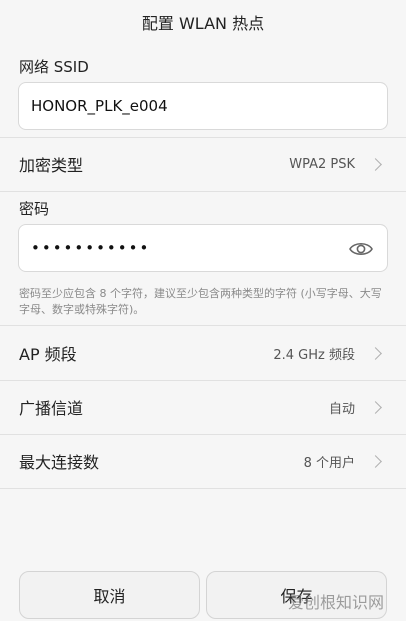 The width and height of the screenshot is (406, 621). Describe the element at coordinates (335, 602) in the screenshot. I see `watermark: 爱创根知识网` at that location.